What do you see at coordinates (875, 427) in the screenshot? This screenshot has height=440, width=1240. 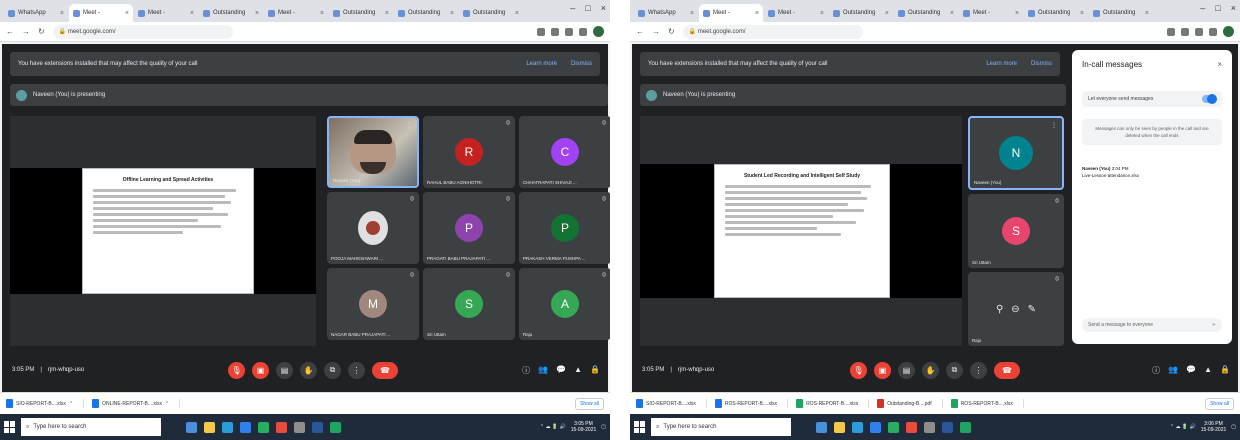 I see `store-icon` at bounding box center [875, 427].